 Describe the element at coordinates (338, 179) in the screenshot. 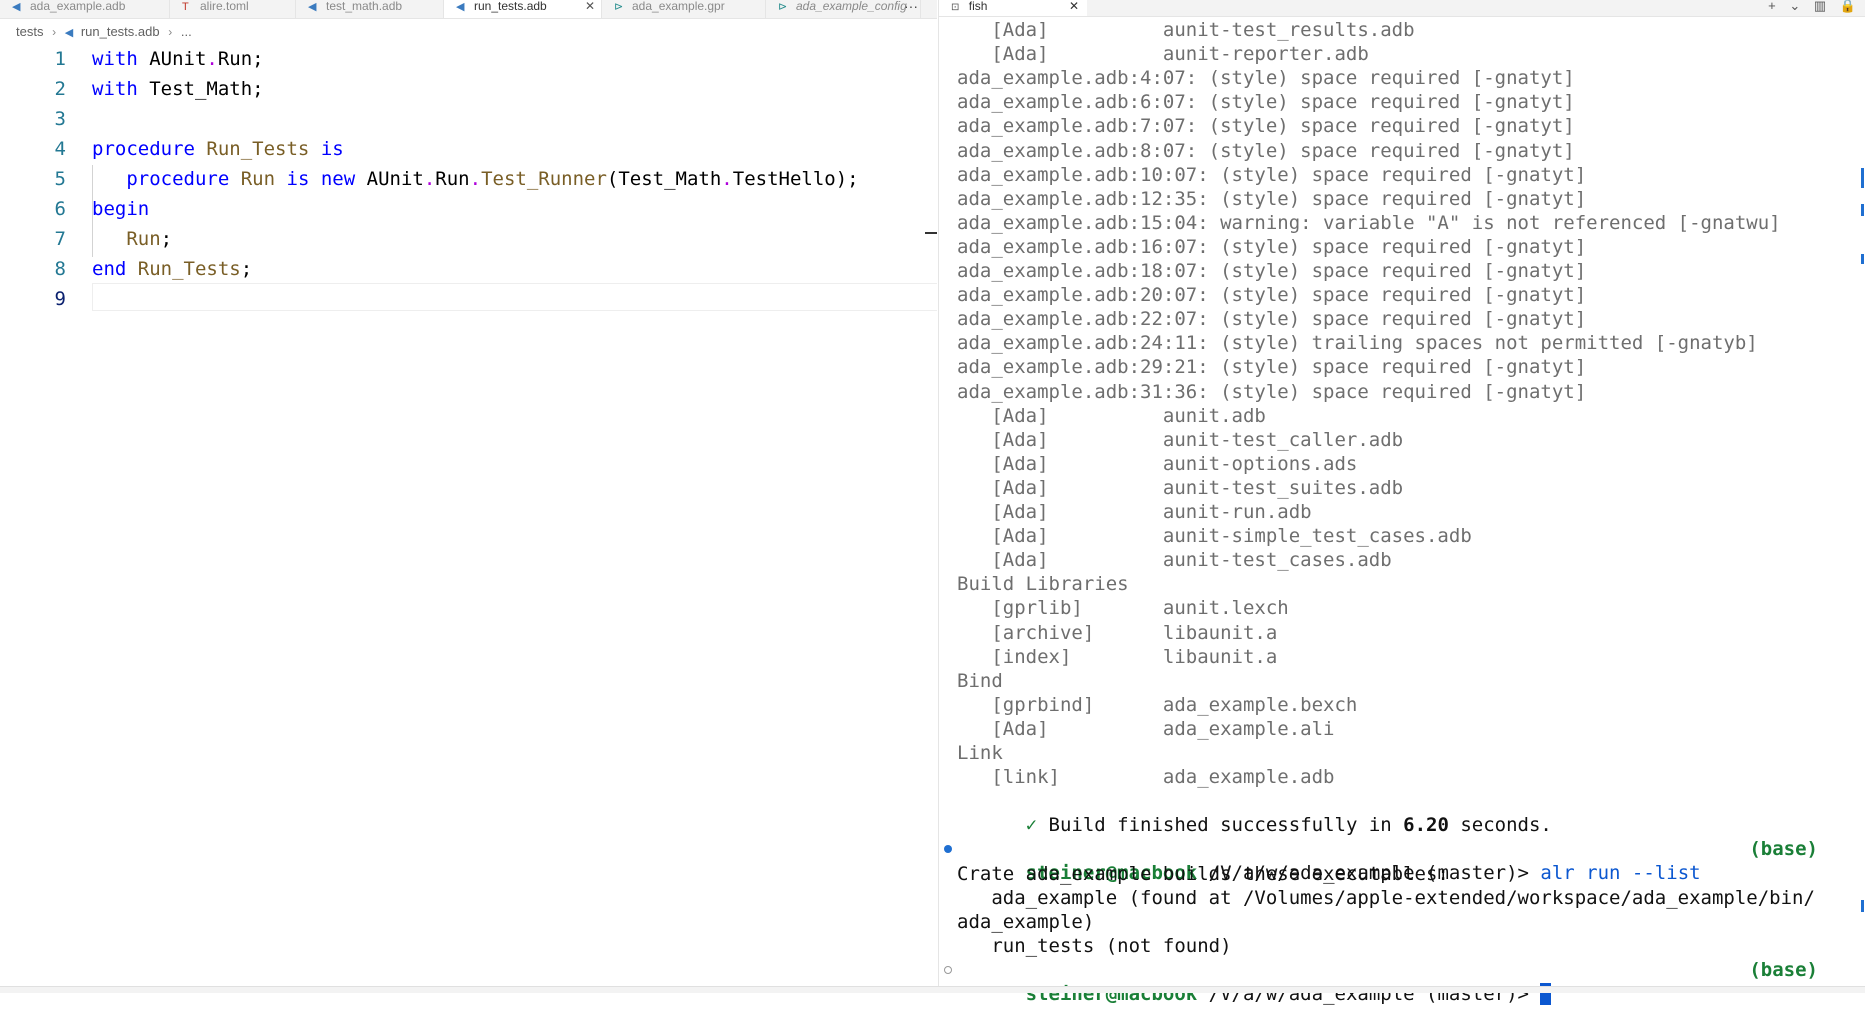

I see `code-token: new` at that location.